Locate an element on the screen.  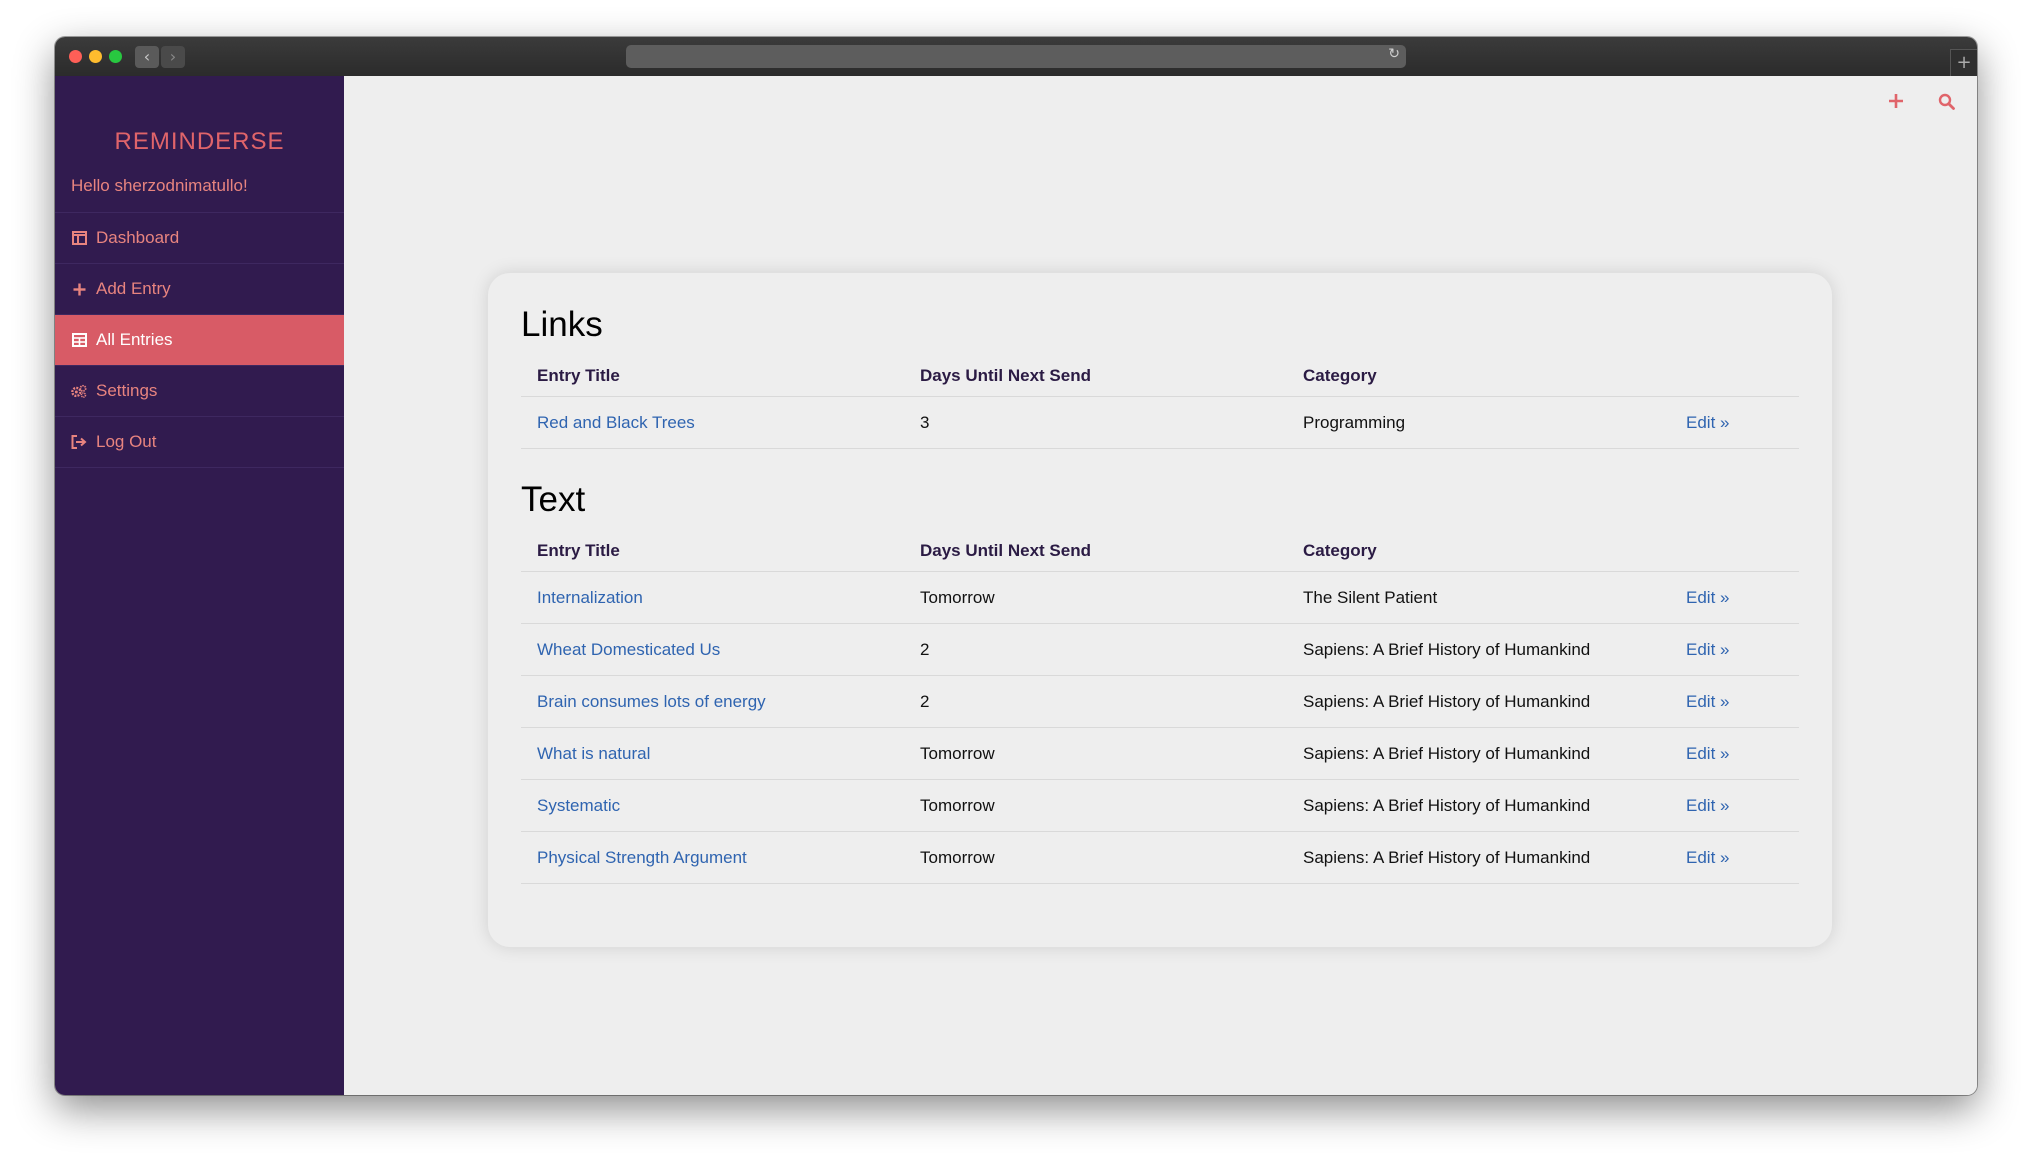
forward-button: › is located at coordinates (173, 57).